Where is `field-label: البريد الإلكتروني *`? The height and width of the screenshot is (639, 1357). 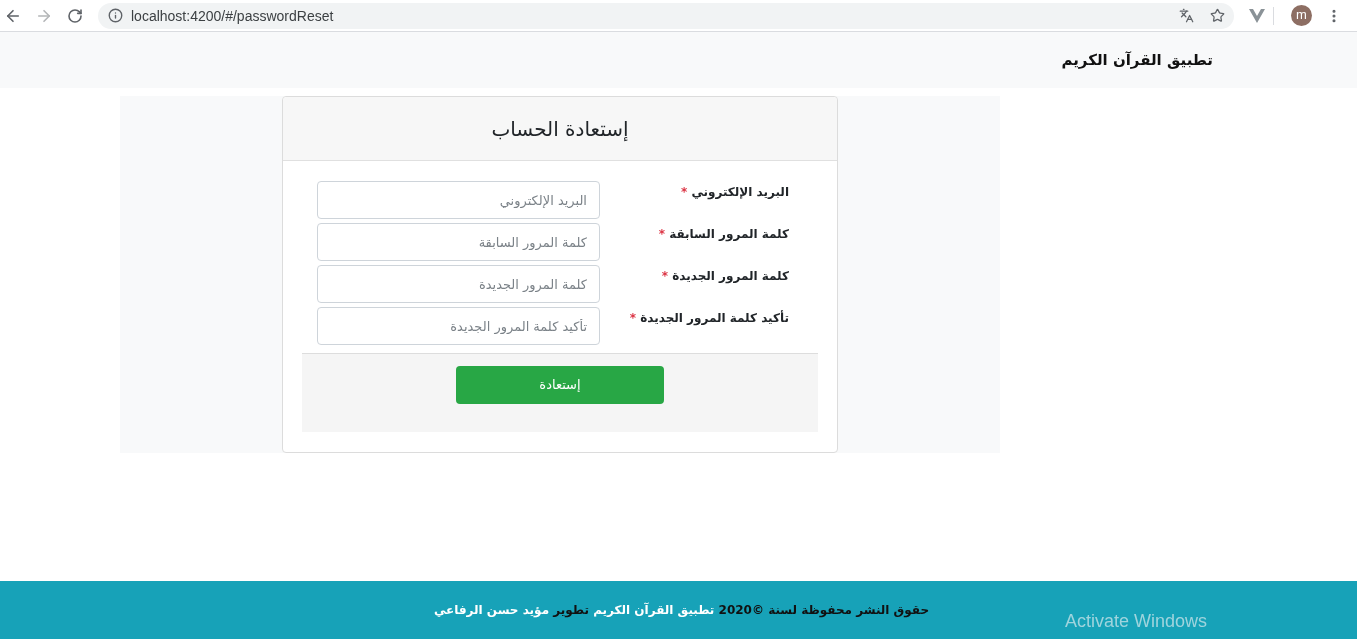 field-label: البريد الإلكتروني * is located at coordinates (734, 193).